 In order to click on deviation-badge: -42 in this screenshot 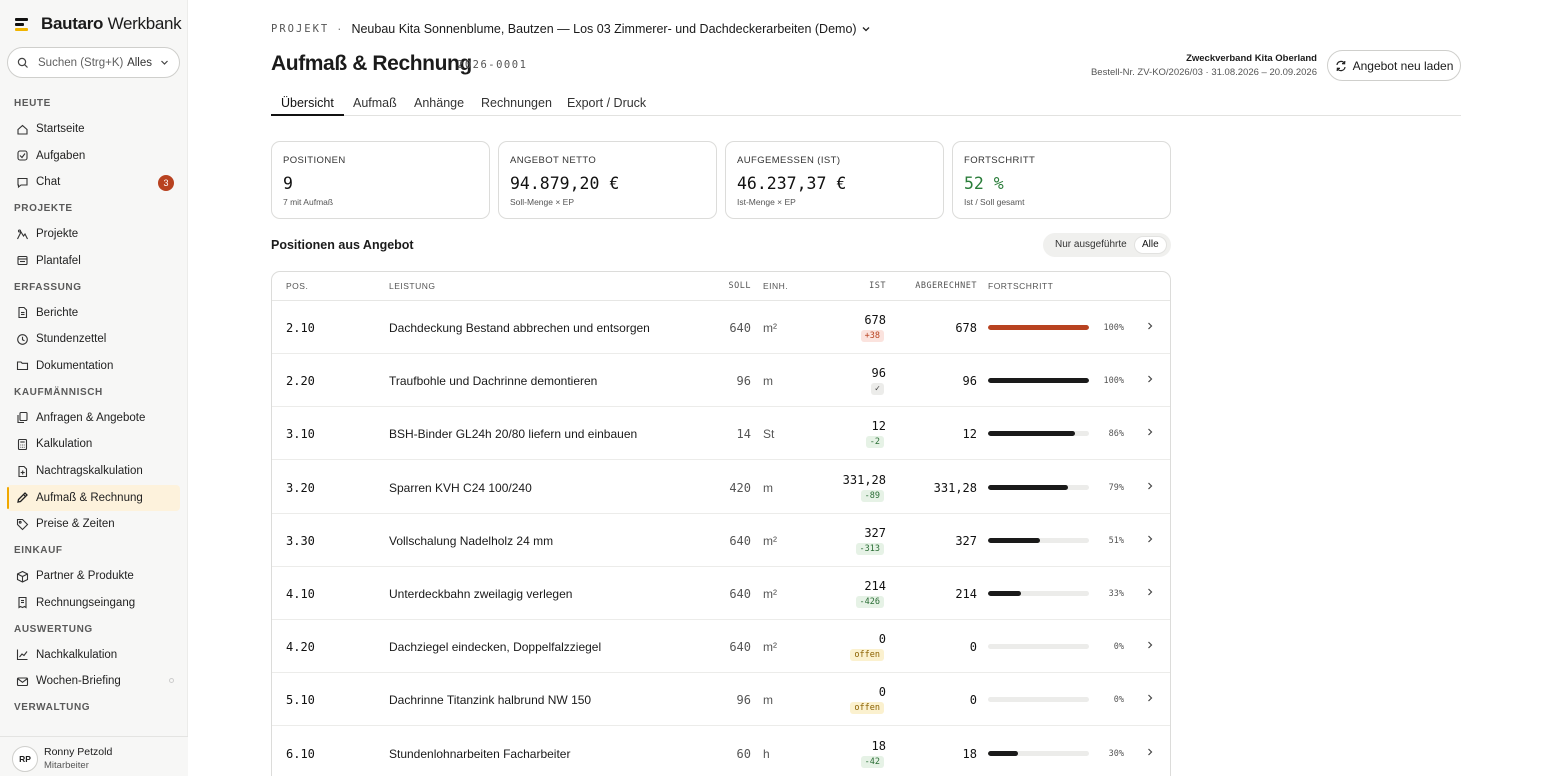, I will do `click(872, 761)`.